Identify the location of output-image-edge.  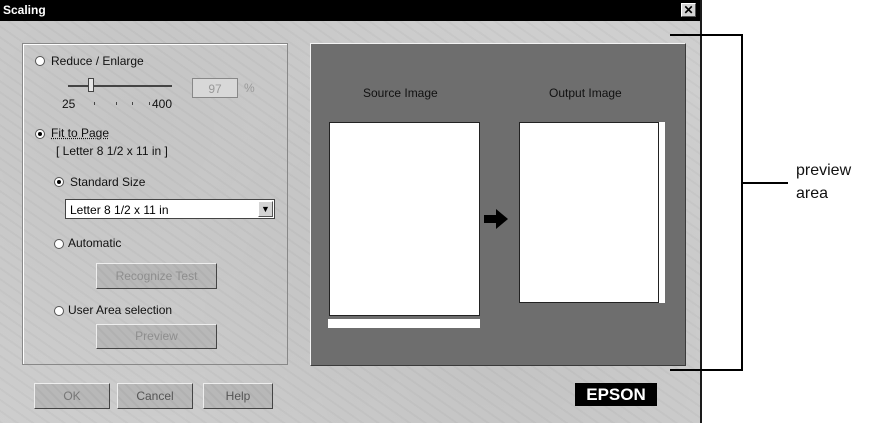
(662, 212).